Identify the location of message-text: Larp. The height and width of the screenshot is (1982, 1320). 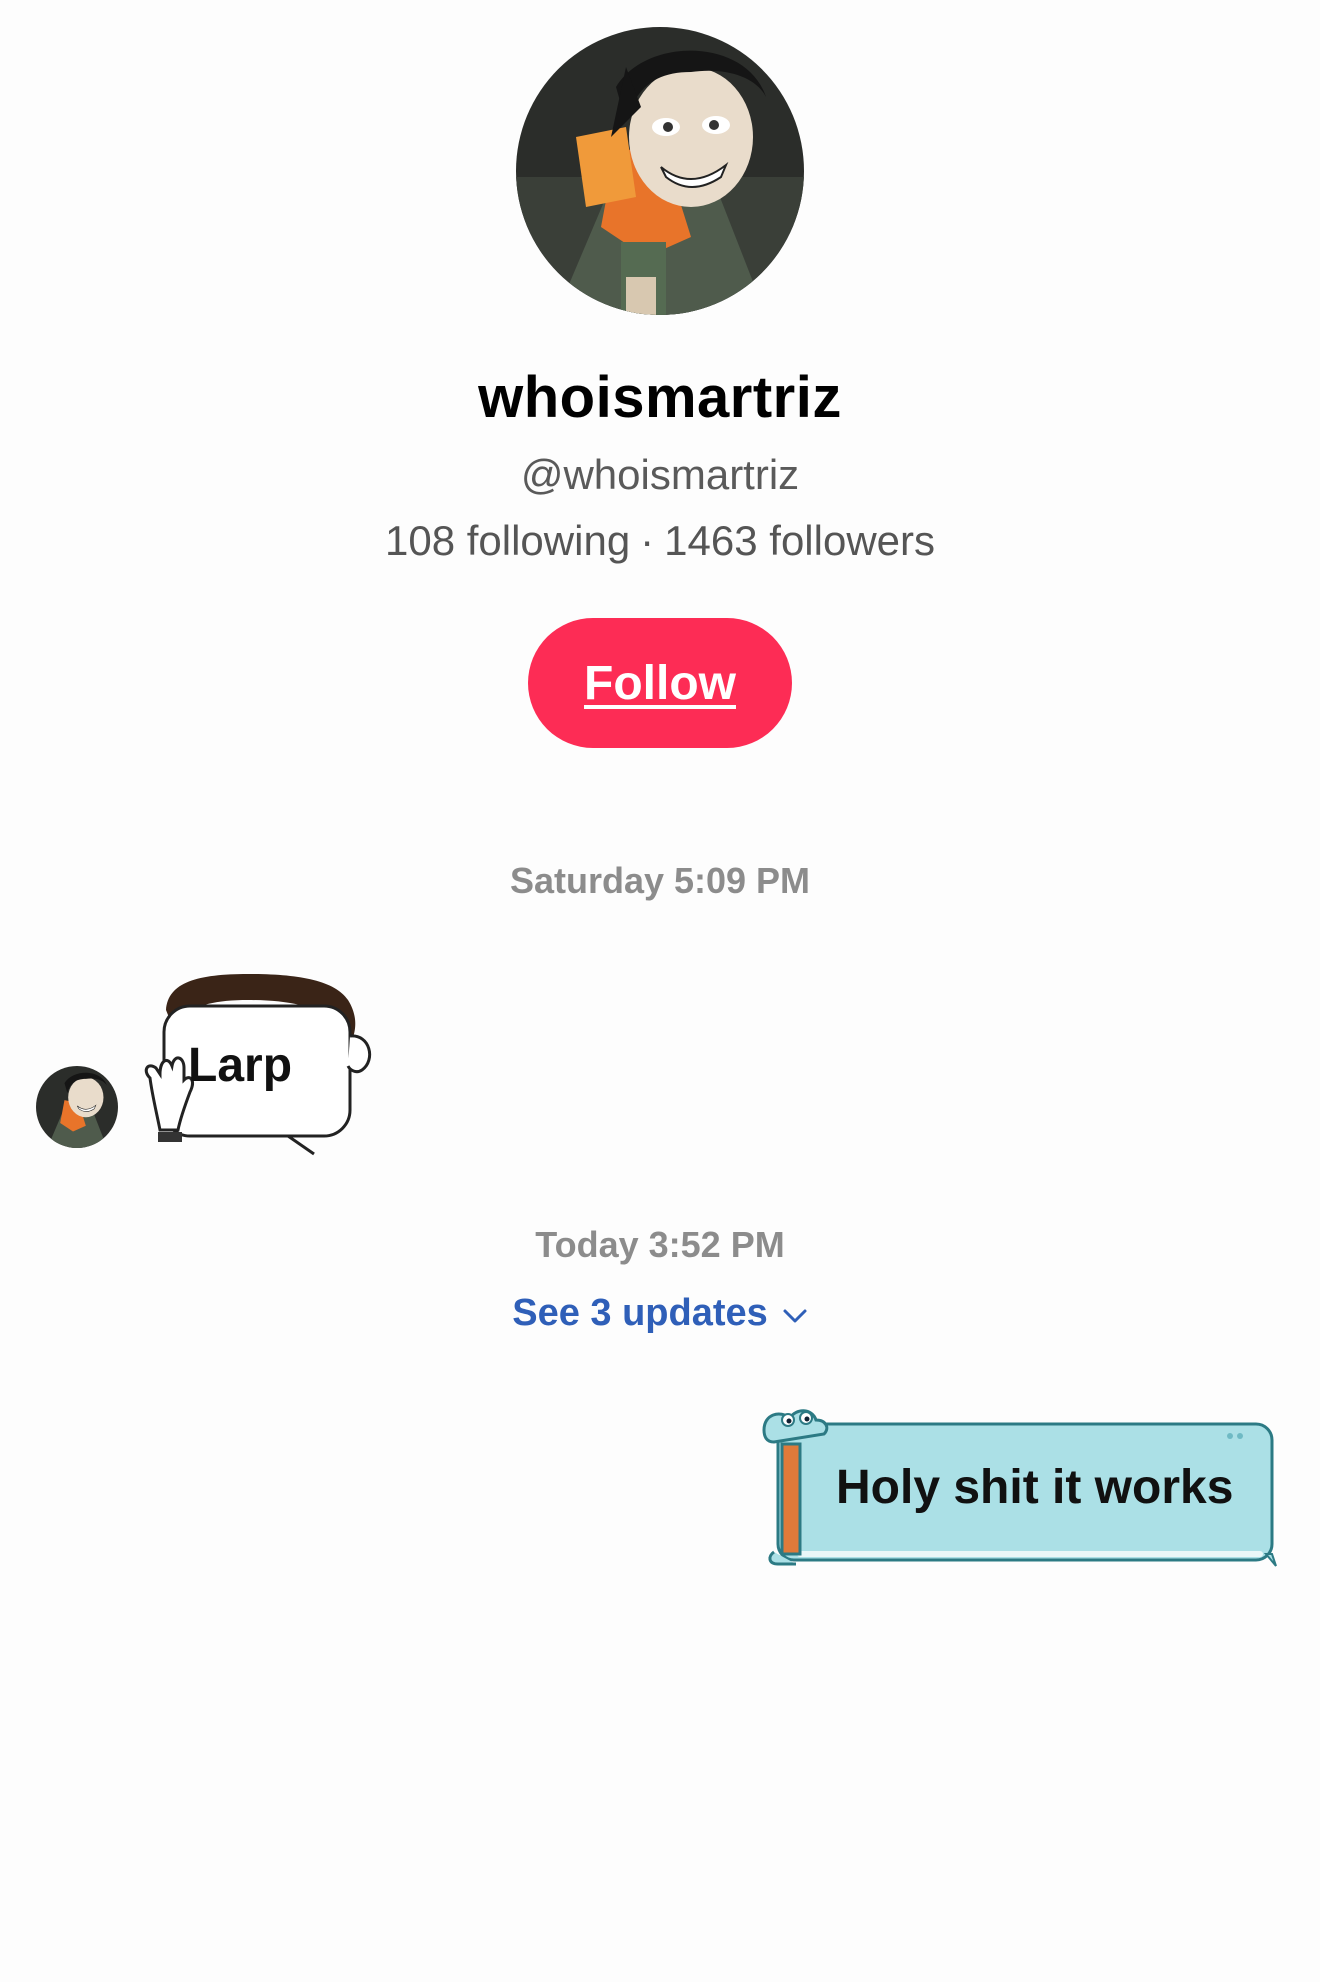
(240, 1065).